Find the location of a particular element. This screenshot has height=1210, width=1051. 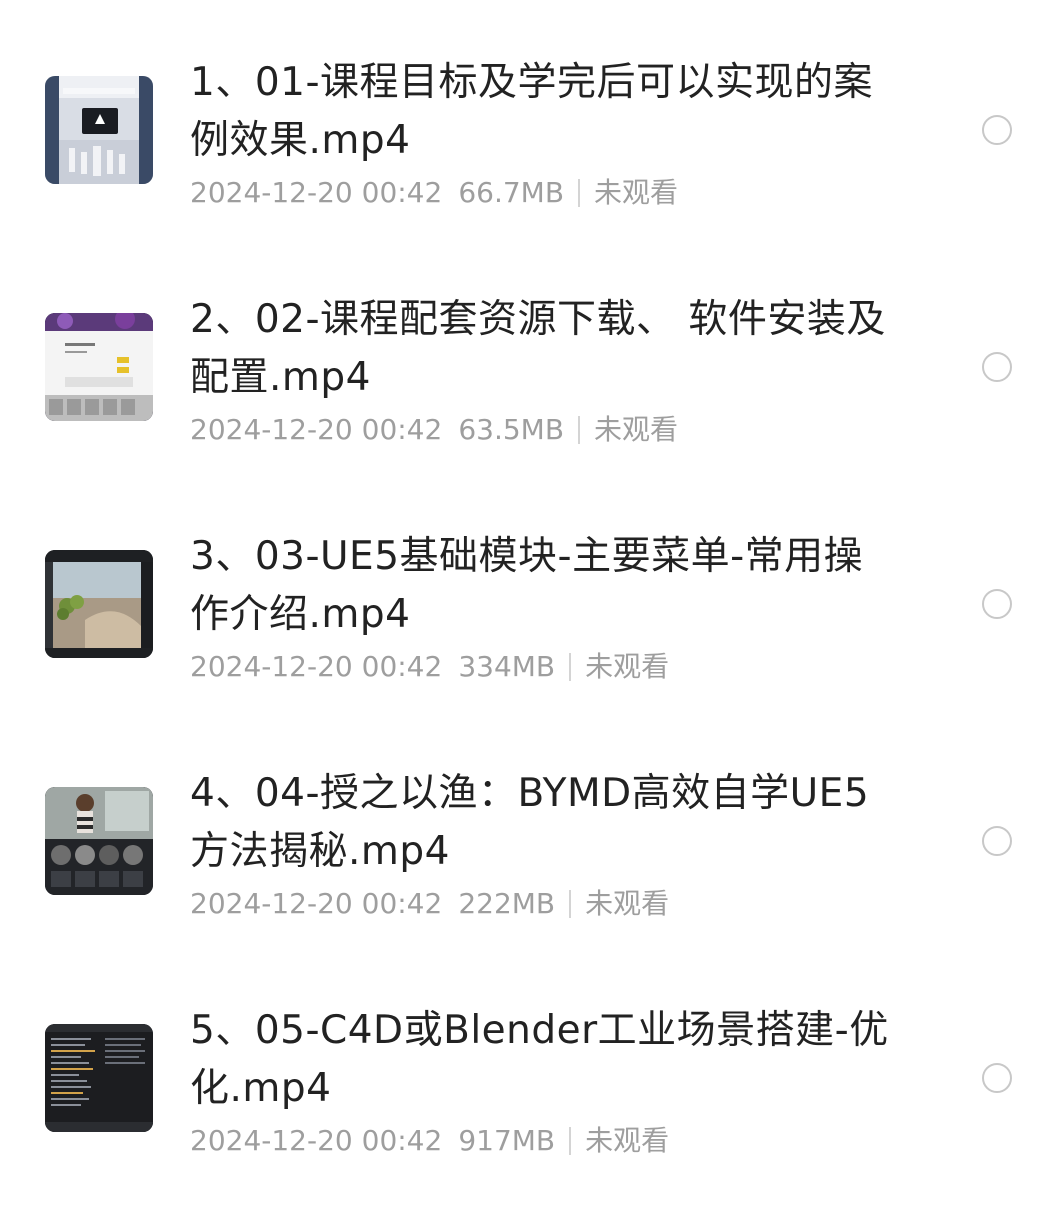

ue5-viewport-thumbnail-image is located at coordinates (99, 604).